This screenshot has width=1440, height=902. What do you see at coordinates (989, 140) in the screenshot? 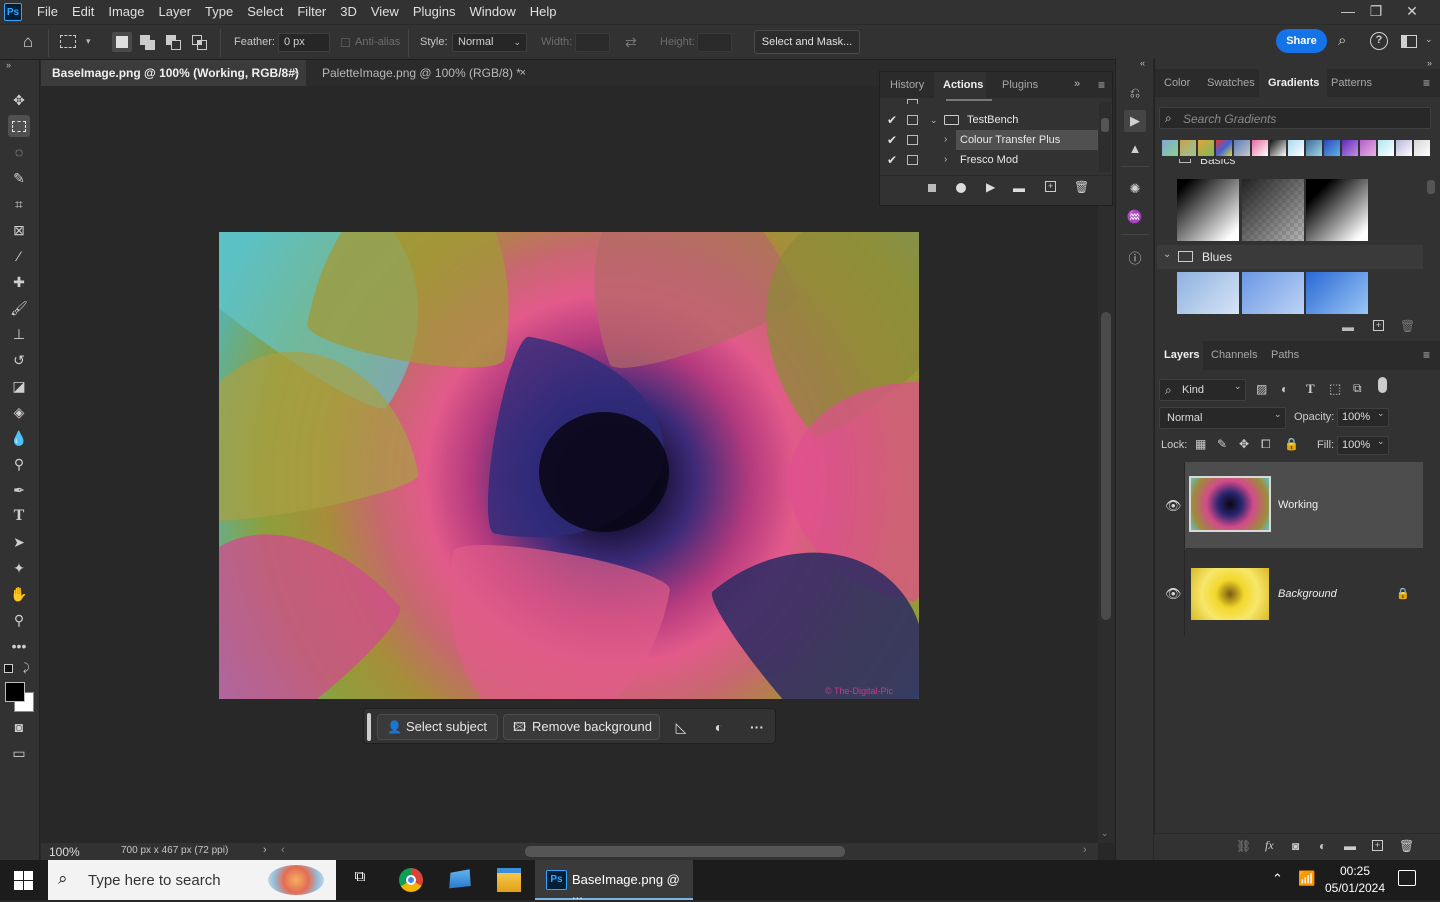
I see `action-row: ✔ › Colour Transfer Plus` at bounding box center [989, 140].